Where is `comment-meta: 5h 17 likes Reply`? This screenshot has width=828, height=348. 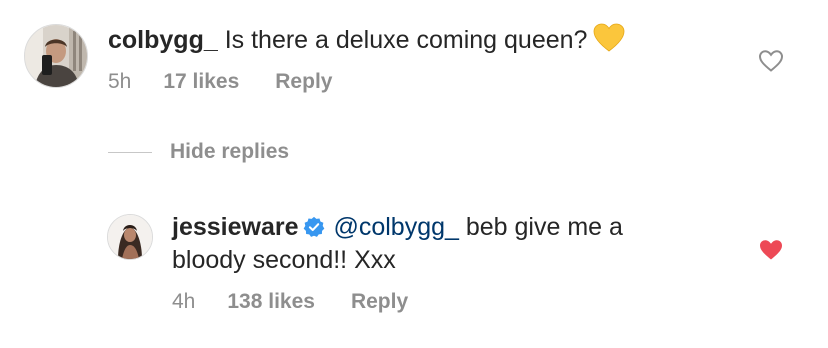
comment-meta: 5h 17 likes Reply is located at coordinates (220, 82).